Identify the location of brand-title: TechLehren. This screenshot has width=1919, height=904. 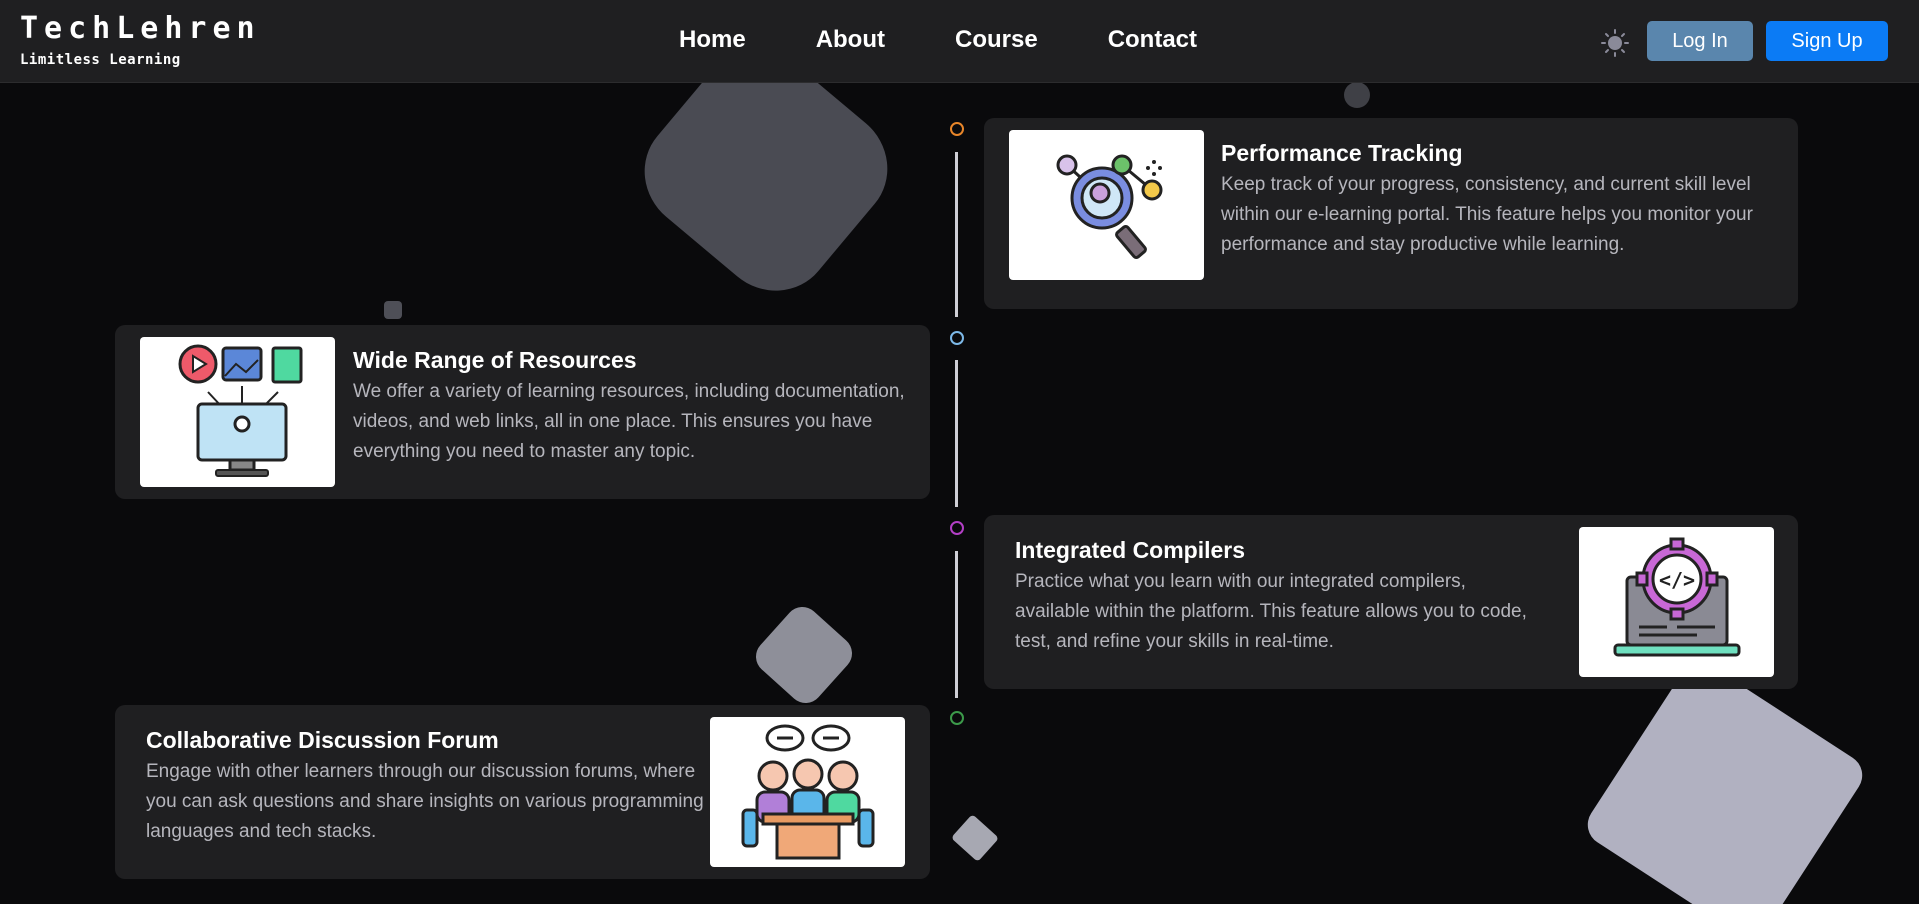
(140, 28).